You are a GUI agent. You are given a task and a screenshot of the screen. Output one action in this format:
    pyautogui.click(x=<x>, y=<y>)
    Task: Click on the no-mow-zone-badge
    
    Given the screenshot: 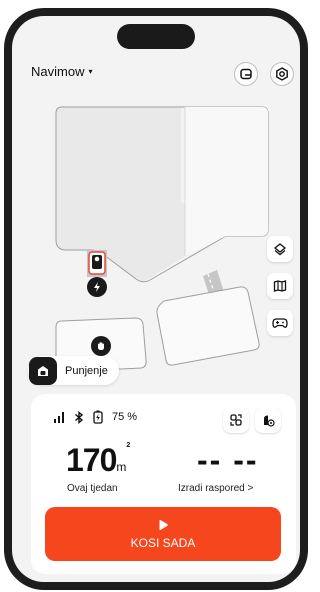 What is the action you would take?
    pyautogui.click(x=101, y=346)
    